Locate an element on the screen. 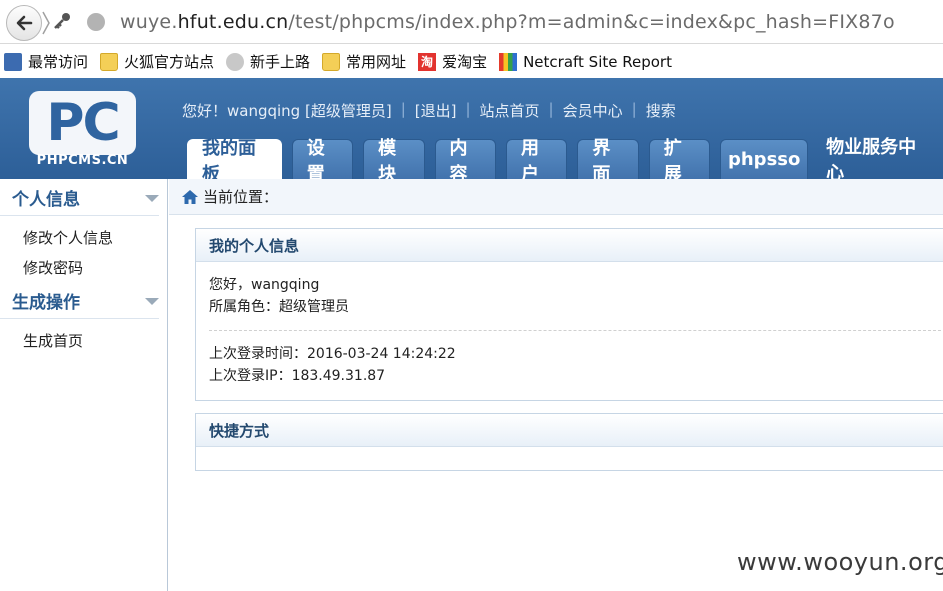 This screenshot has width=943, height=591. back-button is located at coordinates (24, 23).